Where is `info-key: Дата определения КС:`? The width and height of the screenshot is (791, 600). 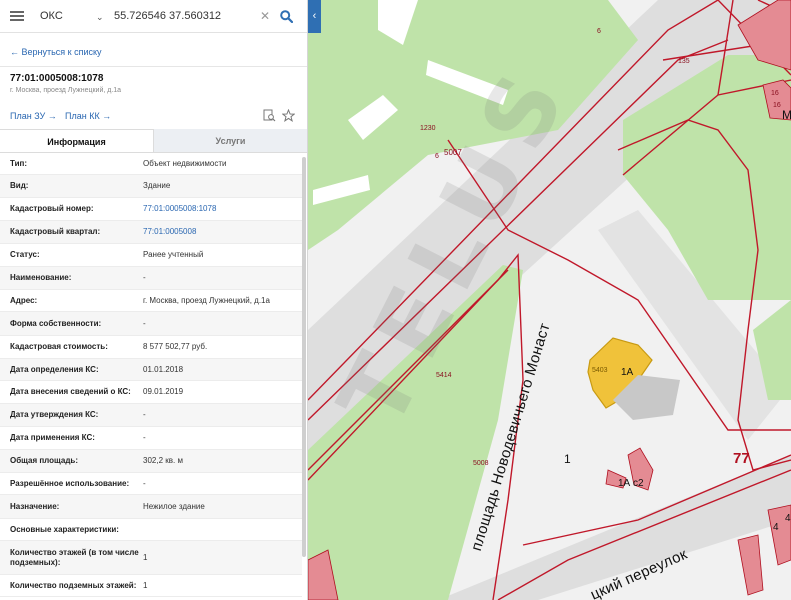
info-key: Дата определения КС: is located at coordinates (54, 369).